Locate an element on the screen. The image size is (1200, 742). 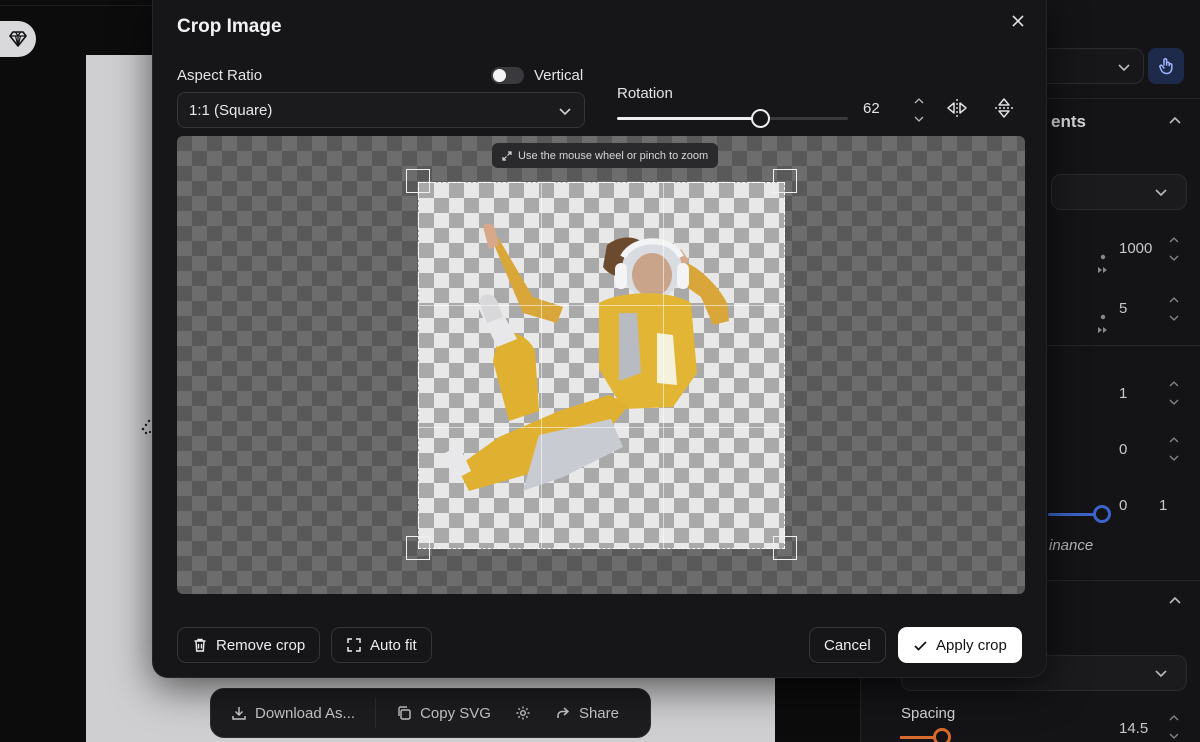
range-slider-handle is located at coordinates (1102, 514).